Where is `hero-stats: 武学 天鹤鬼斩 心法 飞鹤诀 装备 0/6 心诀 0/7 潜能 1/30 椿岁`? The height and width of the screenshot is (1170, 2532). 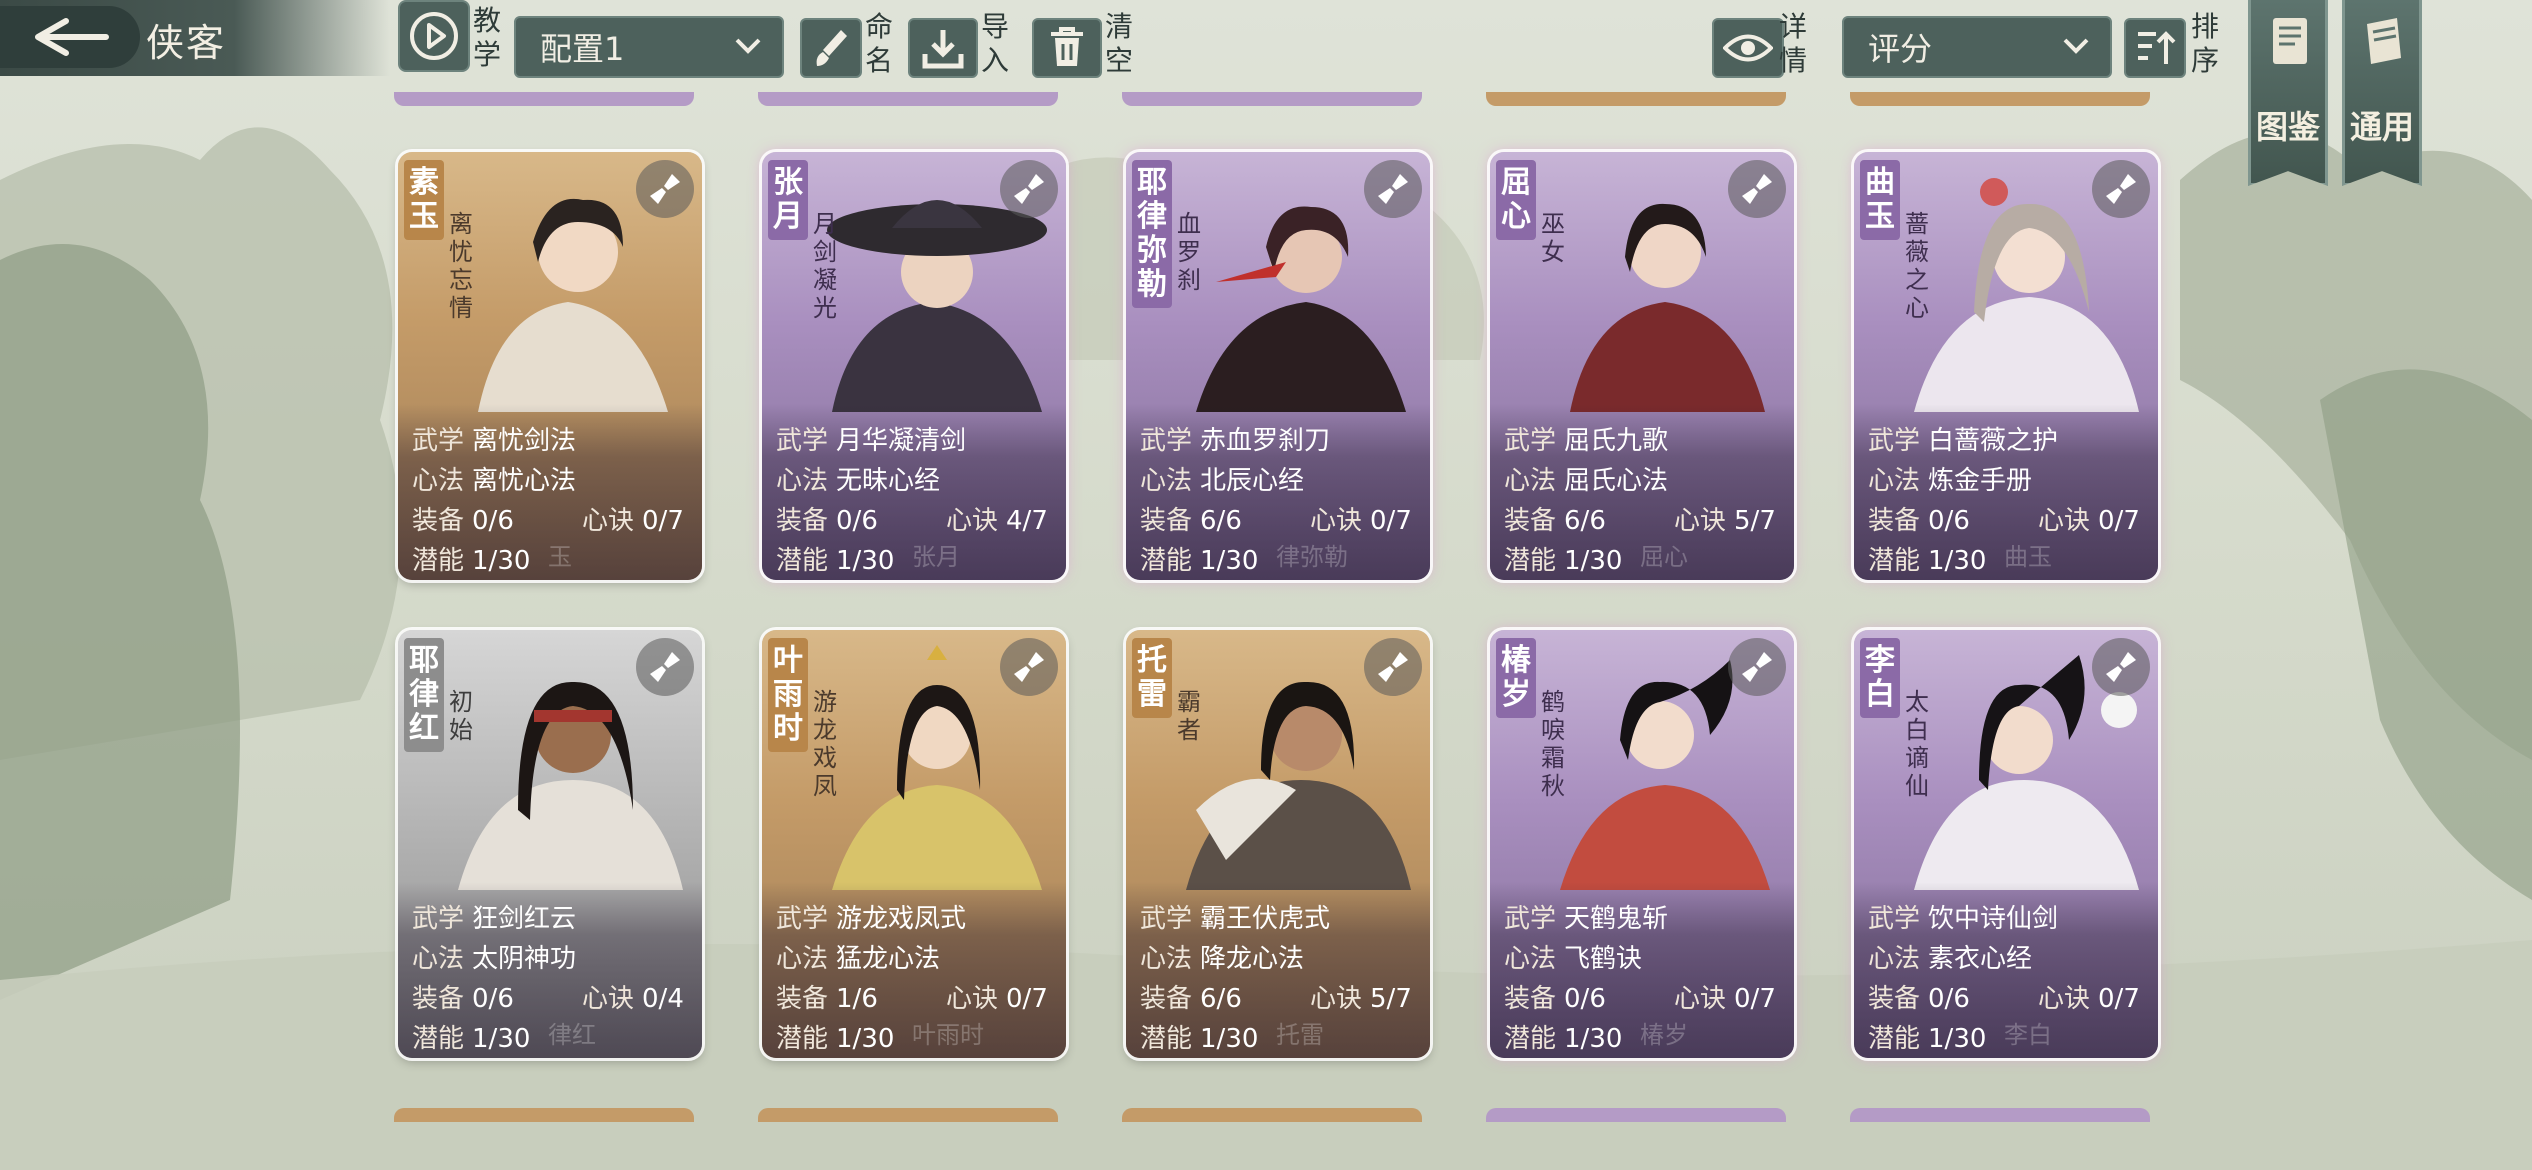 hero-stats: 武学 天鹤鬼斩 心法 飞鹤诀 装备 0/6 心诀 0/7 潜能 1/30 椿岁 is located at coordinates (1642, 970).